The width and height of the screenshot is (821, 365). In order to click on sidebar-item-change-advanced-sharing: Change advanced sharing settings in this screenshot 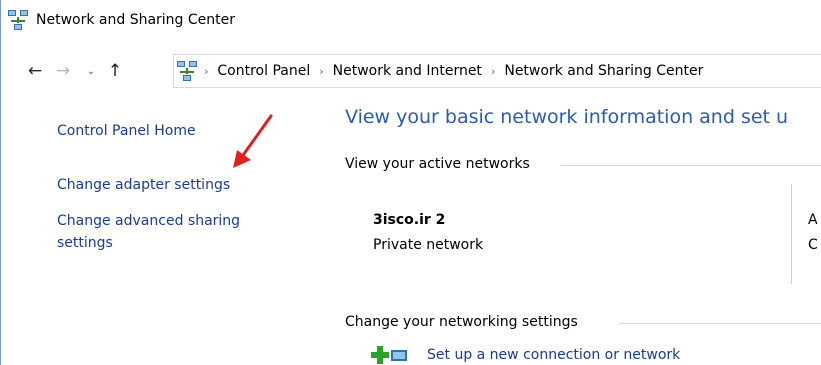, I will do `click(172, 232)`.